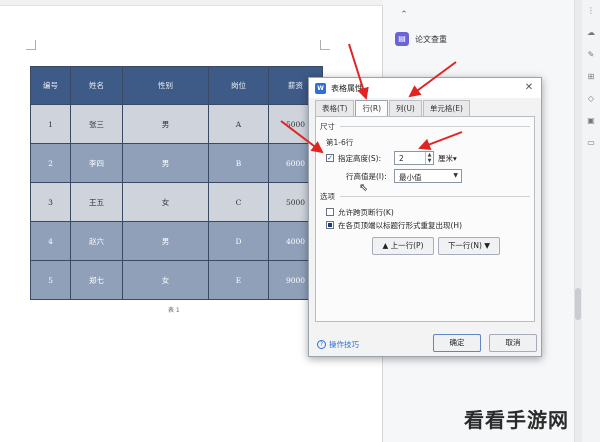  What do you see at coordinates (238, 202) in the screenshot?
I see `table-cell: C` at bounding box center [238, 202].